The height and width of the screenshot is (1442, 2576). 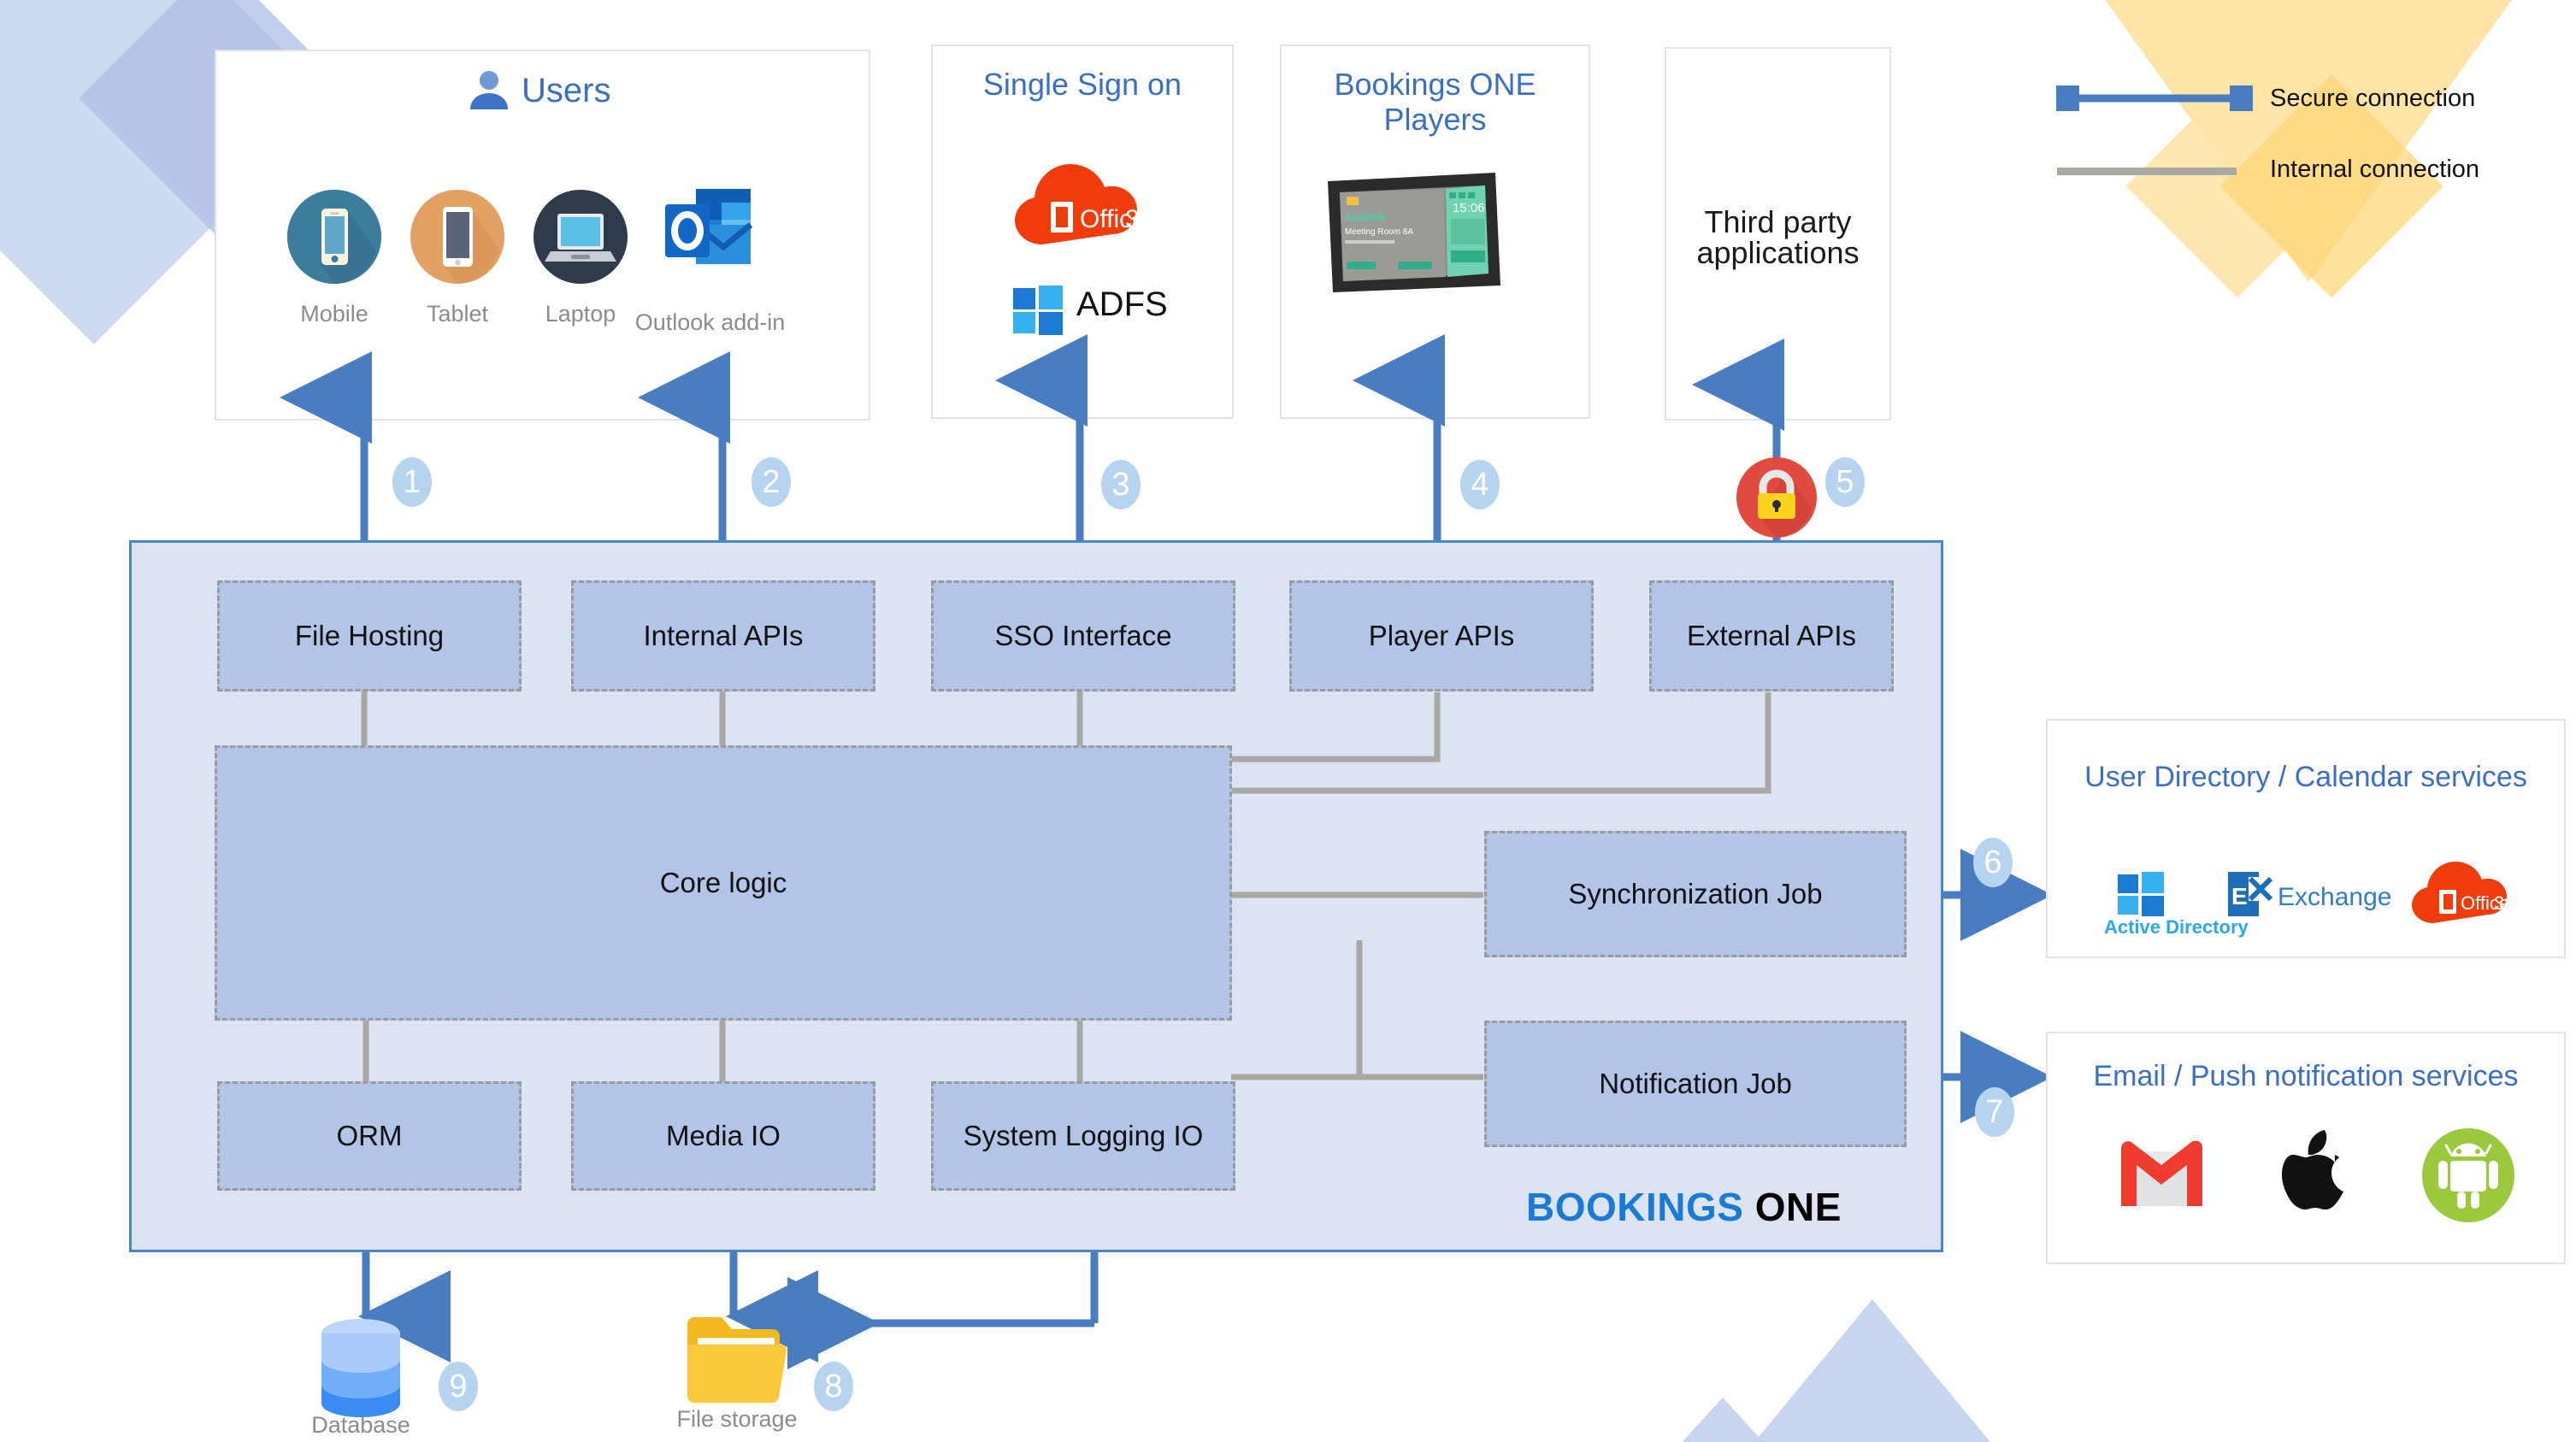 What do you see at coordinates (2239, 896) in the screenshot?
I see `svg-text: E` at bounding box center [2239, 896].